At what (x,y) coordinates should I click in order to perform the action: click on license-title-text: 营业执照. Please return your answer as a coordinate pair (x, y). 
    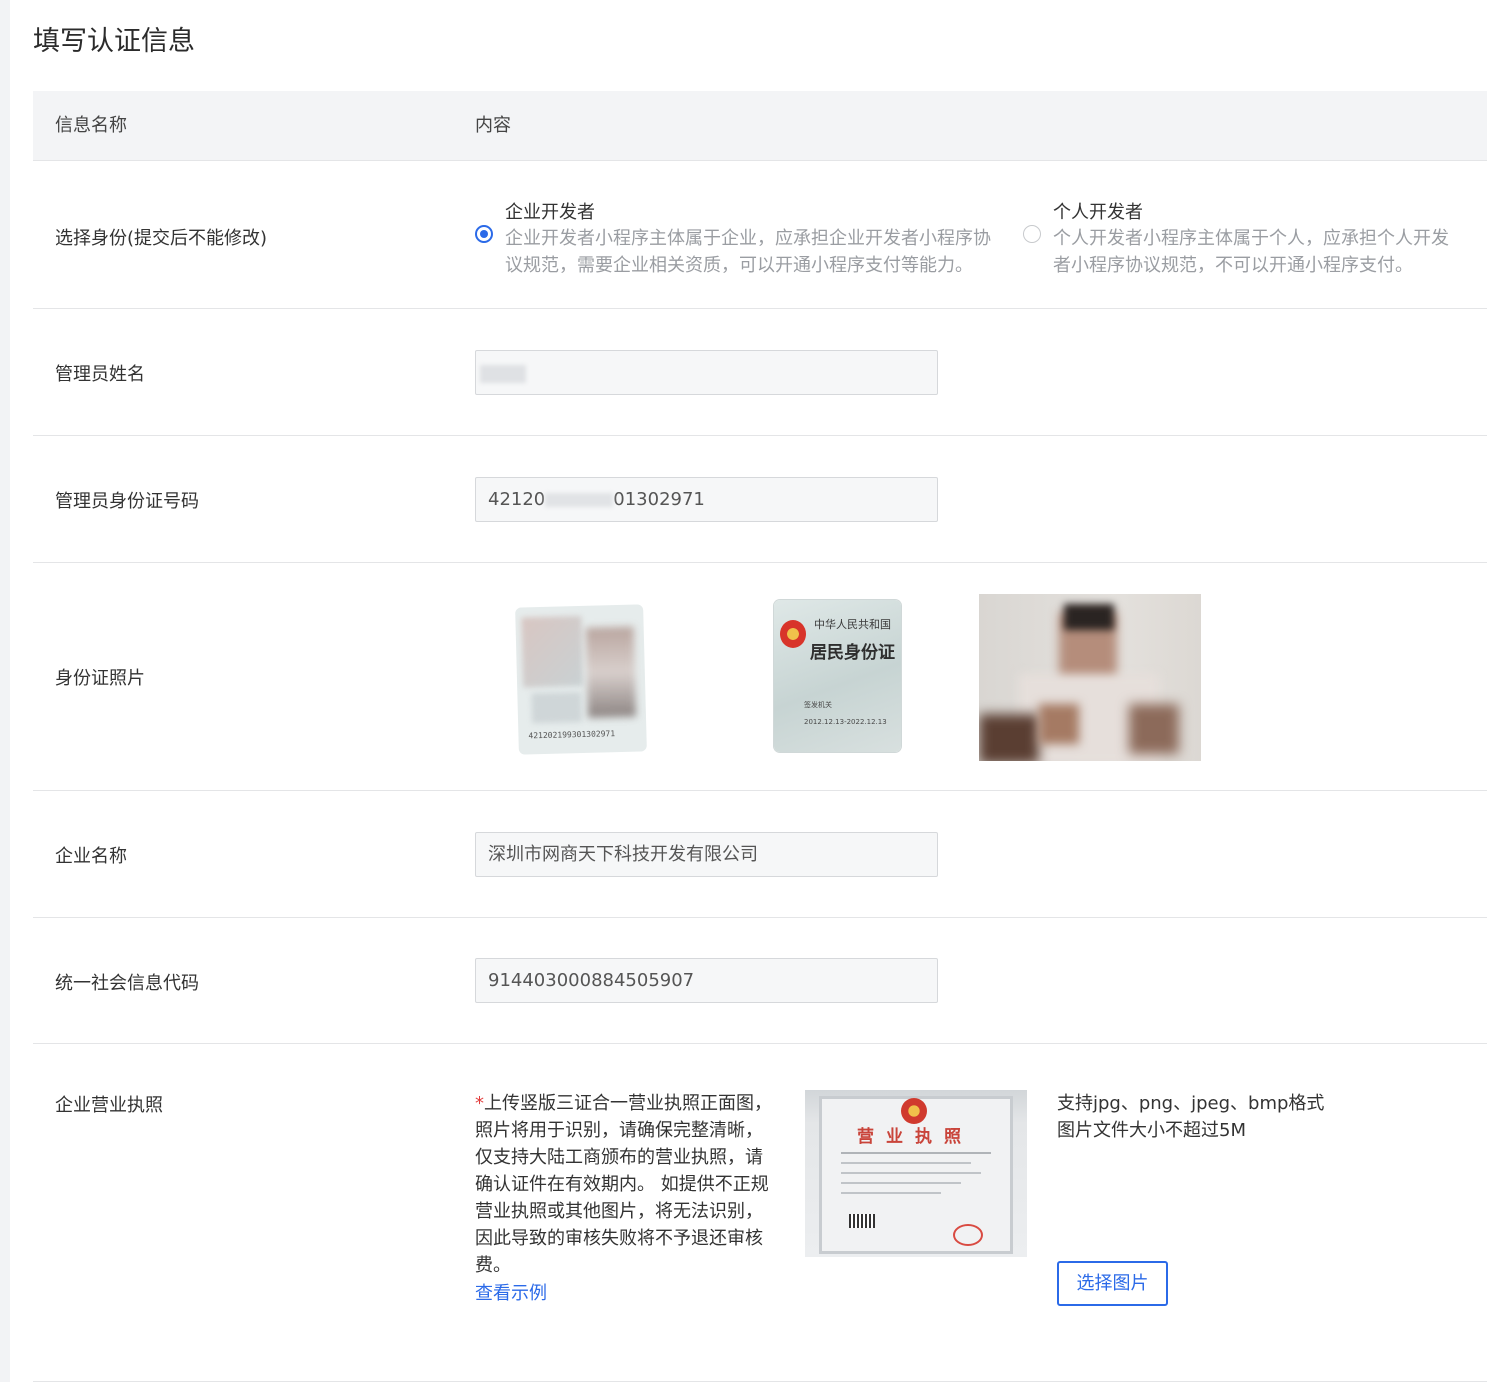
    Looking at the image, I should click on (915, 1137).